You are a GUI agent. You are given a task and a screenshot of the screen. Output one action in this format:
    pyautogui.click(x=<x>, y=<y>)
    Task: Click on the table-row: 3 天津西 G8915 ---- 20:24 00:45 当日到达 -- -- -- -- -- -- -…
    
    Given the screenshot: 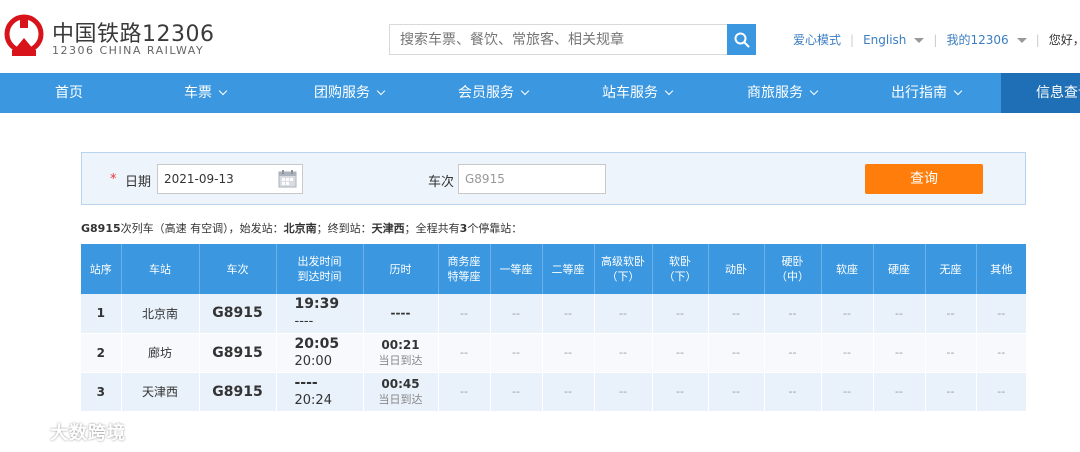 What is the action you would take?
    pyautogui.click(x=553, y=392)
    